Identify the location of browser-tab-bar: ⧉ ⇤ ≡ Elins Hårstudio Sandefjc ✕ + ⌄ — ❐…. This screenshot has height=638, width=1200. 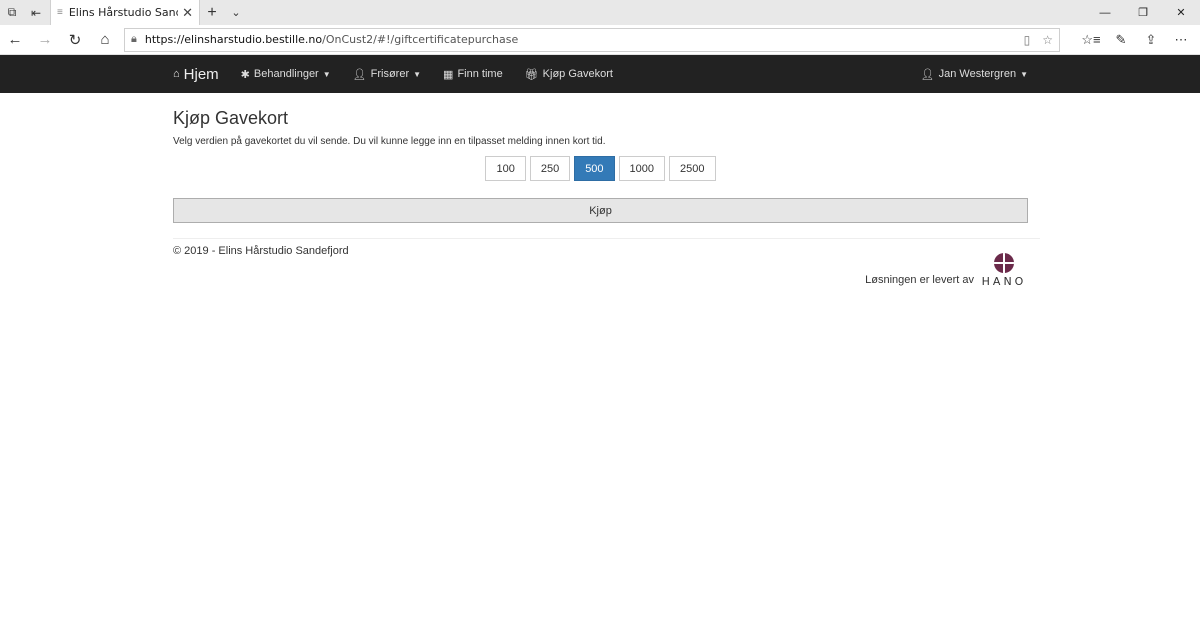
(600, 12).